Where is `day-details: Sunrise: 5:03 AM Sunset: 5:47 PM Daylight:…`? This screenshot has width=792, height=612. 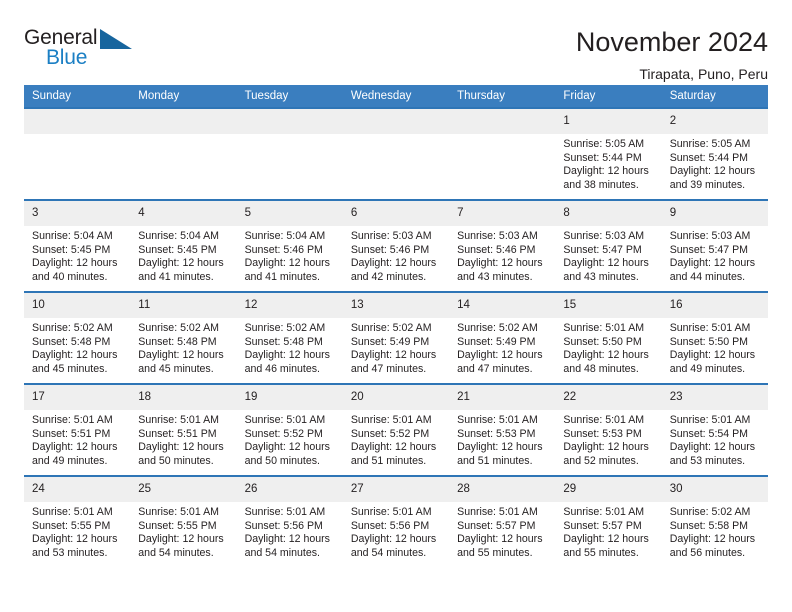 day-details: Sunrise: 5:03 AM Sunset: 5:47 PM Daylight:… is located at coordinates (715, 255).